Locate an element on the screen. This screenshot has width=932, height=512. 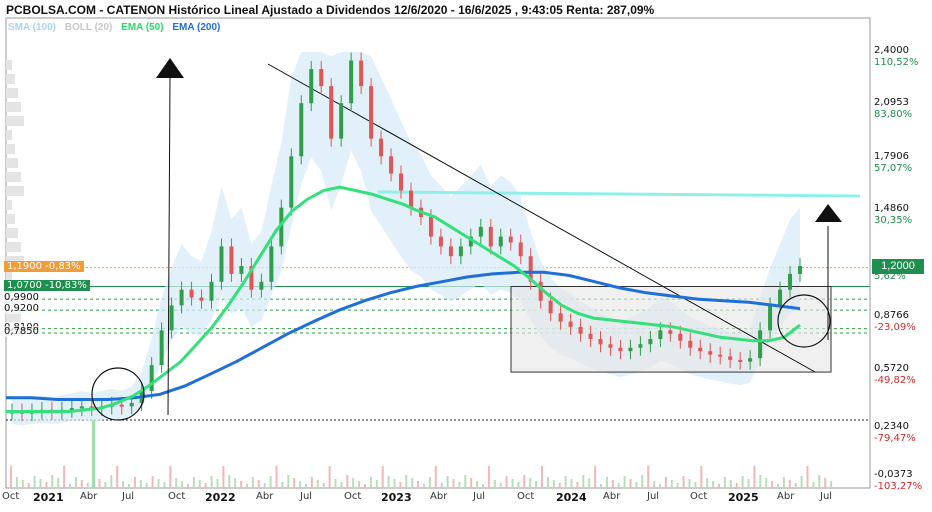
x-tick-label: 2022 is located at coordinates (220, 497).